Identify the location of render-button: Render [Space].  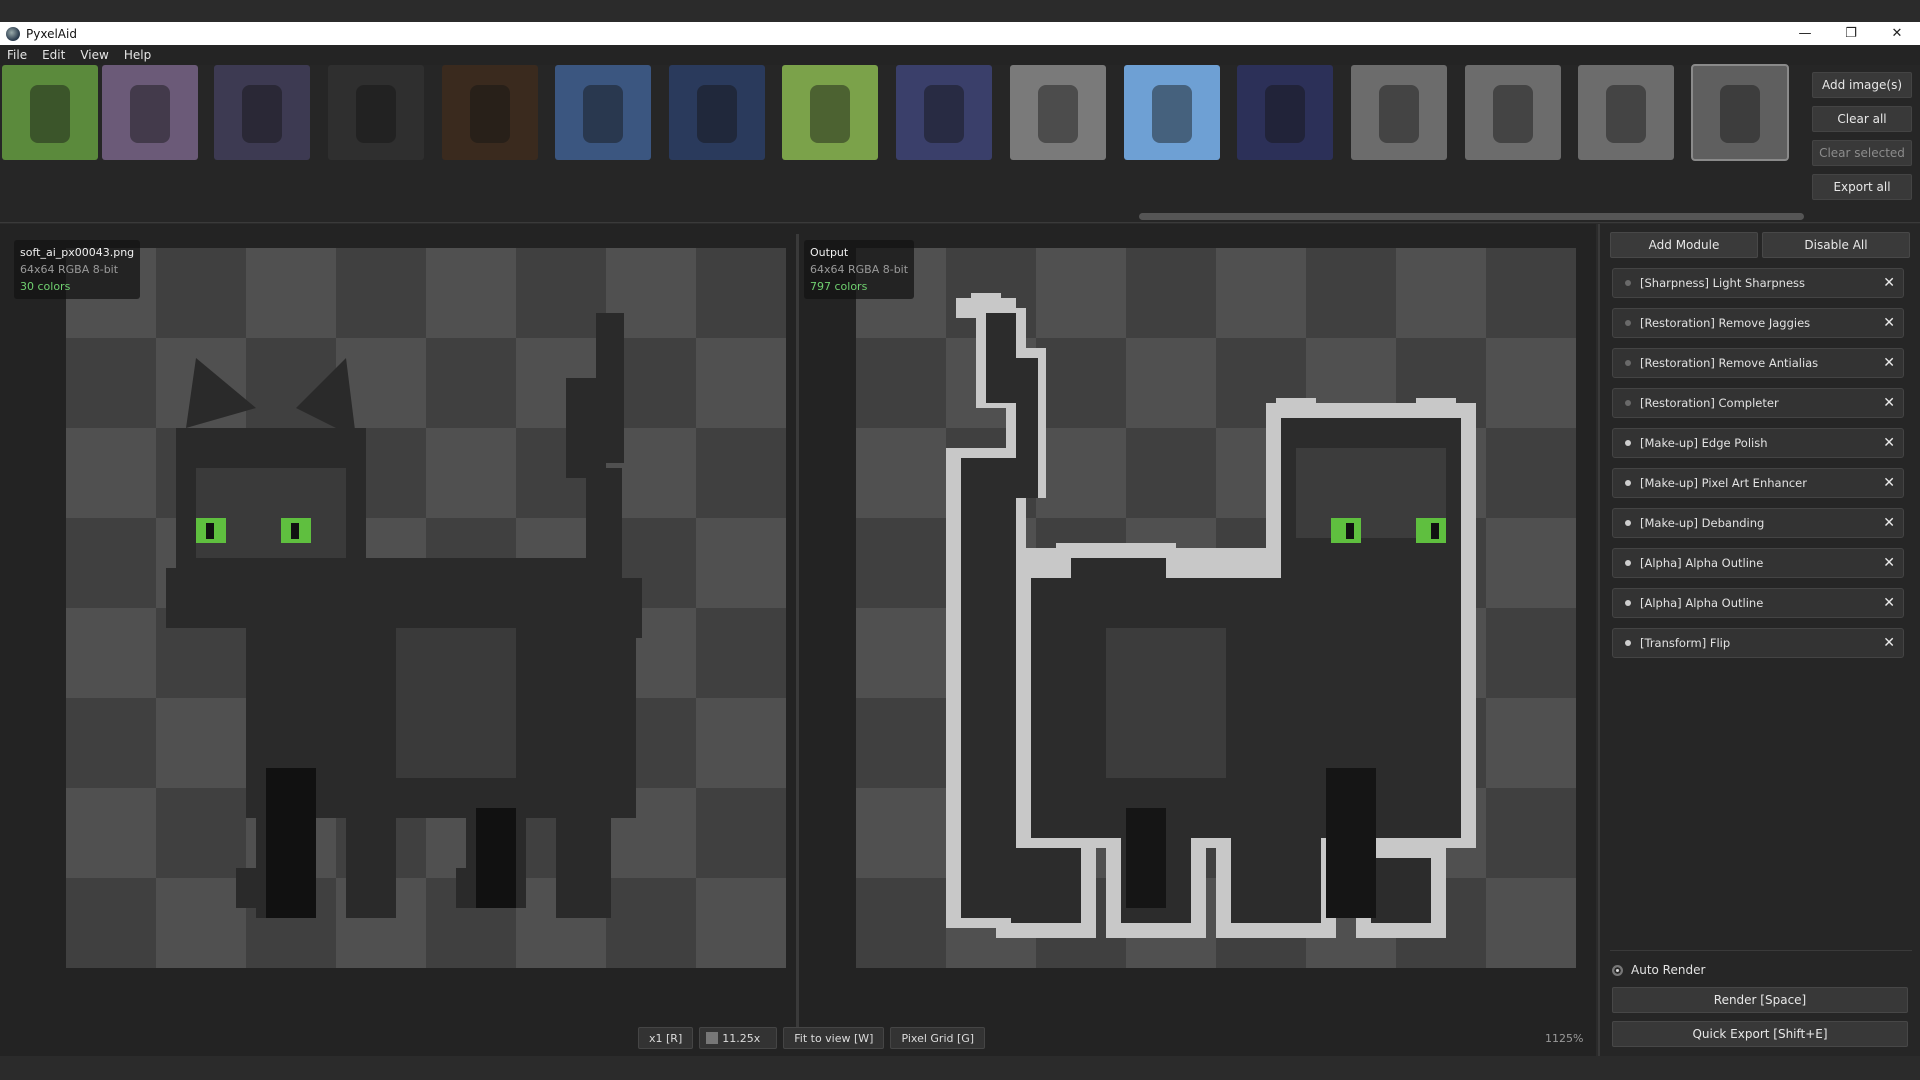
(1760, 1000).